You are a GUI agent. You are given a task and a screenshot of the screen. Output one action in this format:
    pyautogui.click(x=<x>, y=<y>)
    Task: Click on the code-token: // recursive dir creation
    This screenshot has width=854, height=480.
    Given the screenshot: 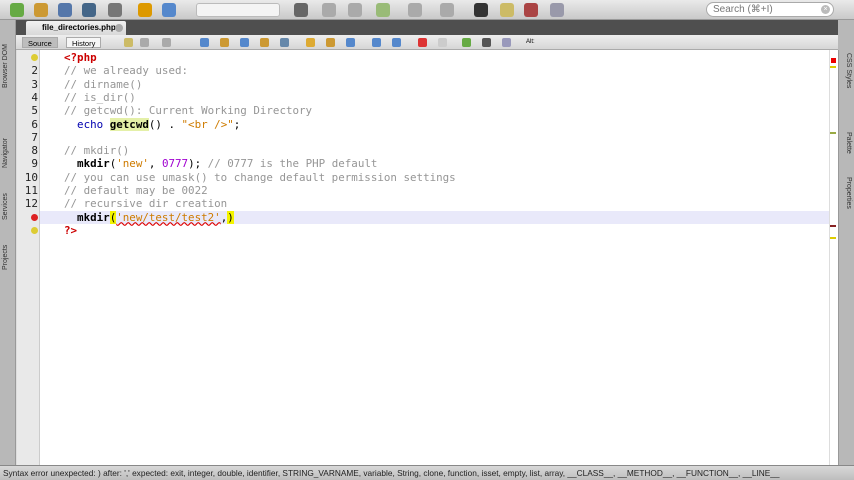 What is the action you would take?
    pyautogui.click(x=146, y=204)
    